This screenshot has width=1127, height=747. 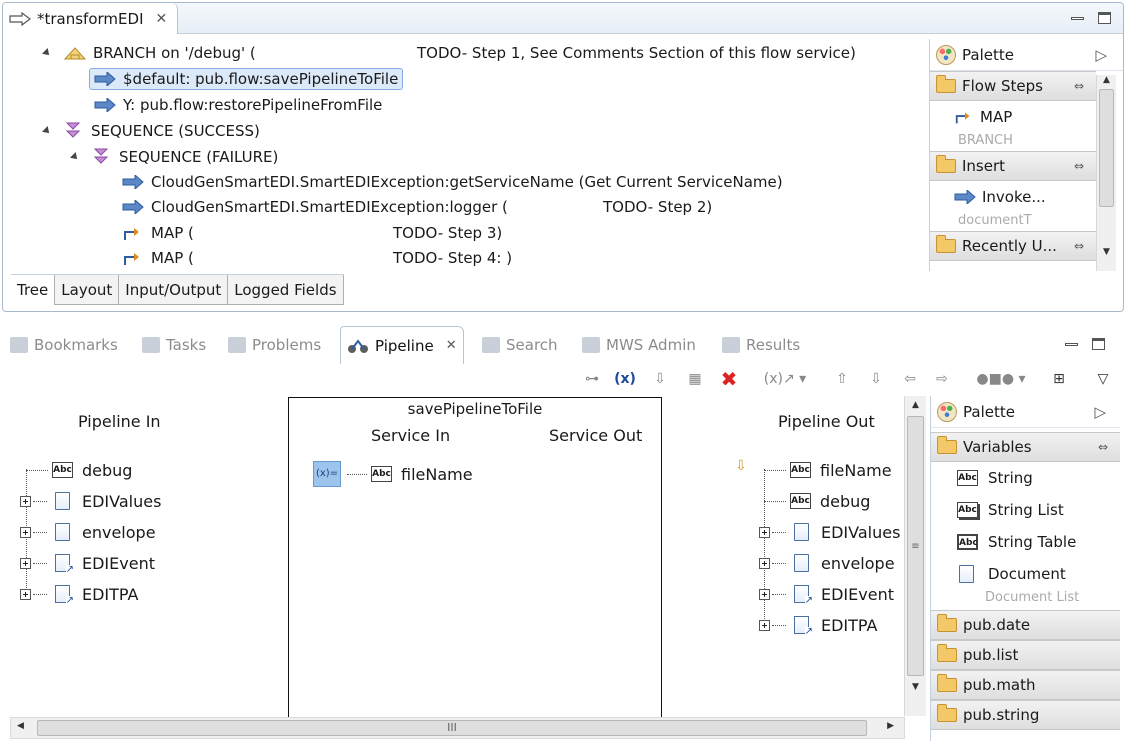 What do you see at coordinates (639, 345) in the screenshot?
I see `tab-mws-admin: MWS Admin` at bounding box center [639, 345].